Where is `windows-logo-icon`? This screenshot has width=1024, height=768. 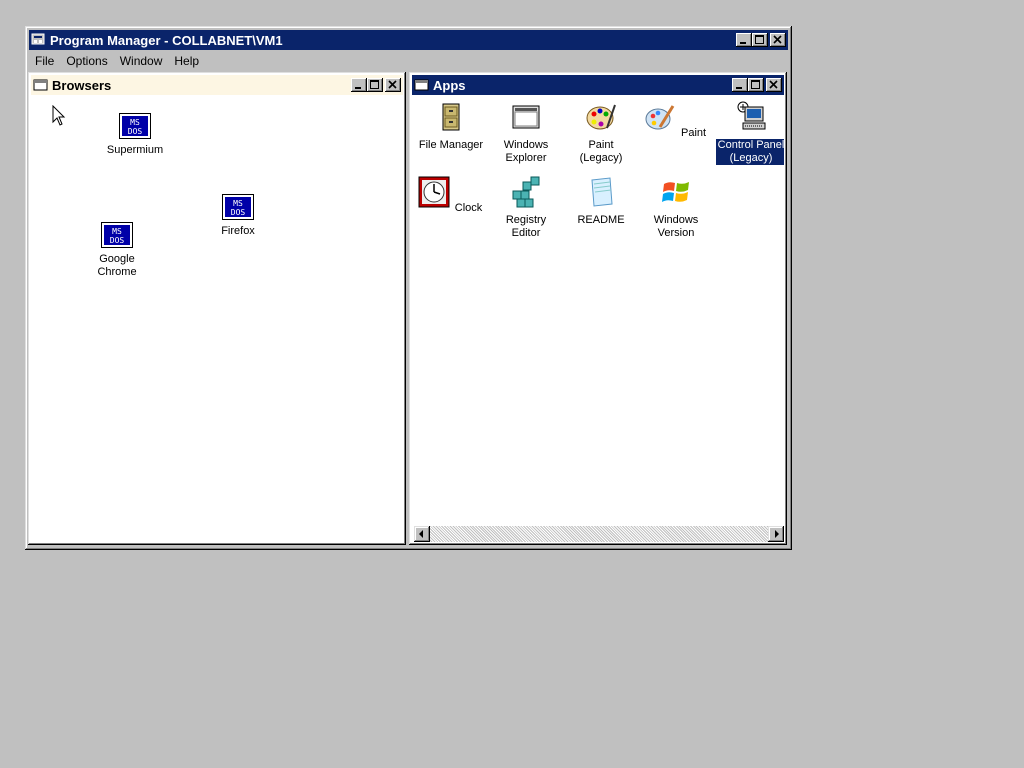
windows-logo-icon is located at coordinates (675, 192).